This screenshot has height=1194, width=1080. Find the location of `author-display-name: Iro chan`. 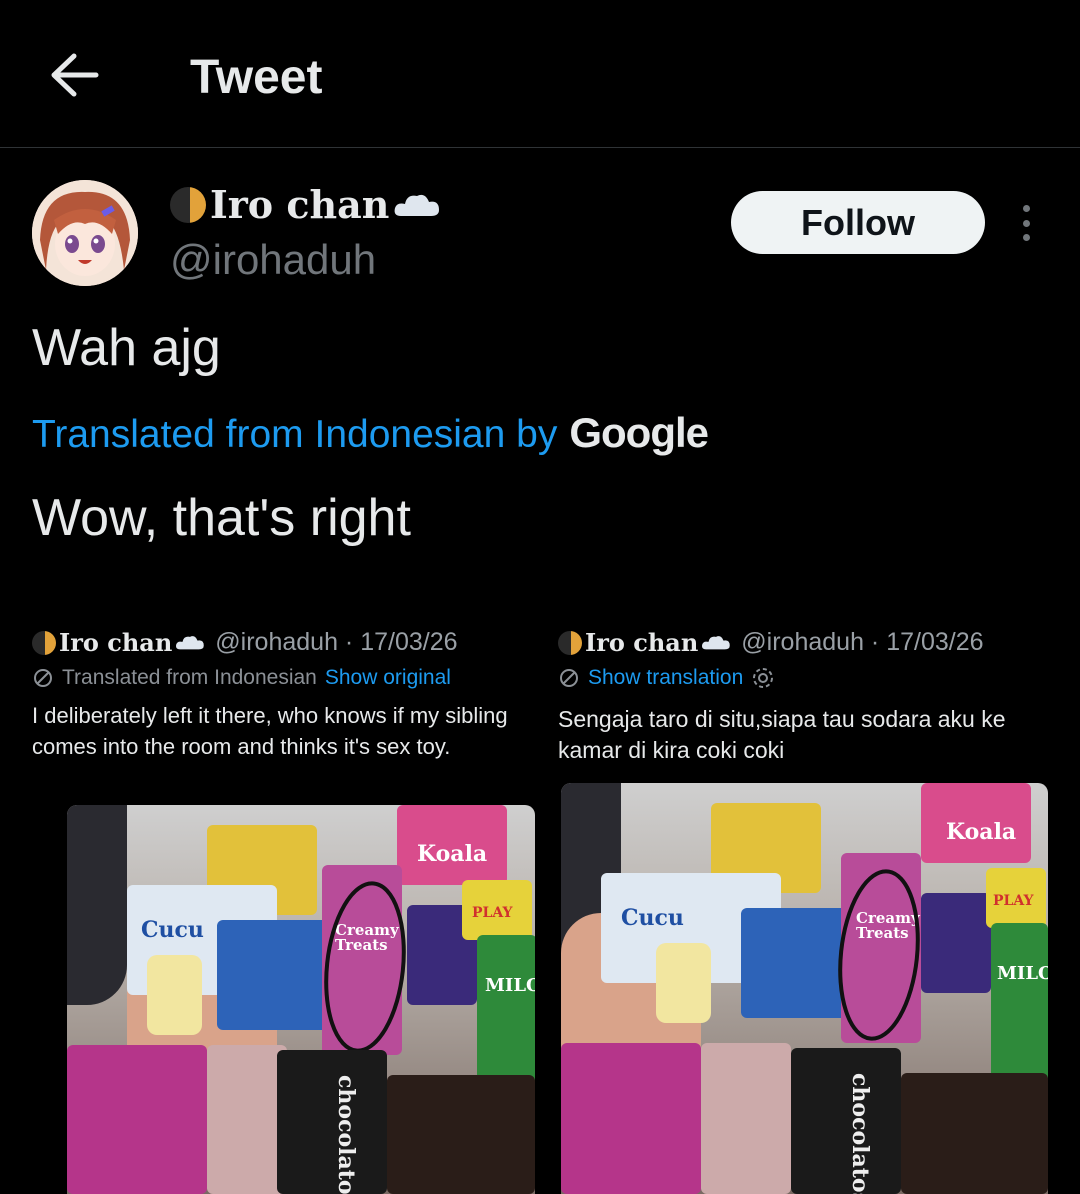

author-display-name: Iro chan is located at coordinates (305, 204).